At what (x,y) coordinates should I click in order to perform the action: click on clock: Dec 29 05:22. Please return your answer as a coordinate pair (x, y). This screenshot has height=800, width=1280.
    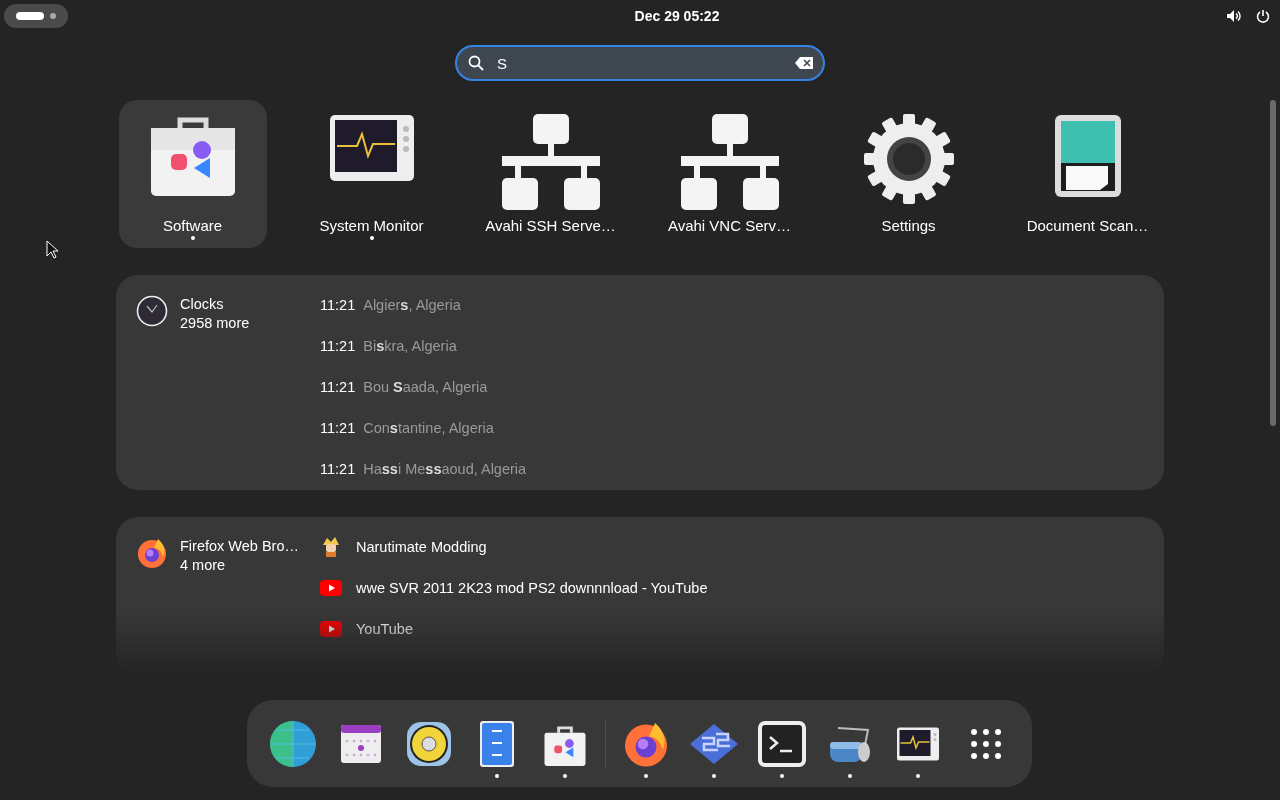
    Looking at the image, I should click on (677, 16).